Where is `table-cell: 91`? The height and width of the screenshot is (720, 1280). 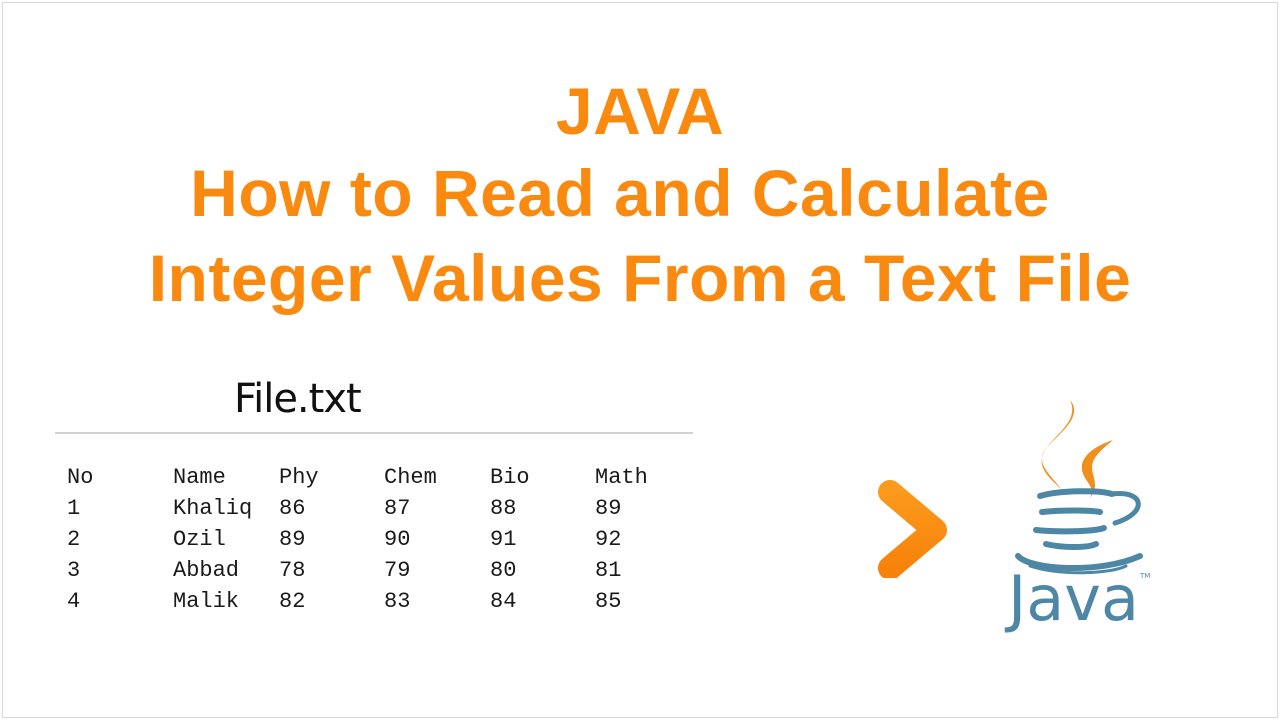 table-cell: 91 is located at coordinates (503, 539).